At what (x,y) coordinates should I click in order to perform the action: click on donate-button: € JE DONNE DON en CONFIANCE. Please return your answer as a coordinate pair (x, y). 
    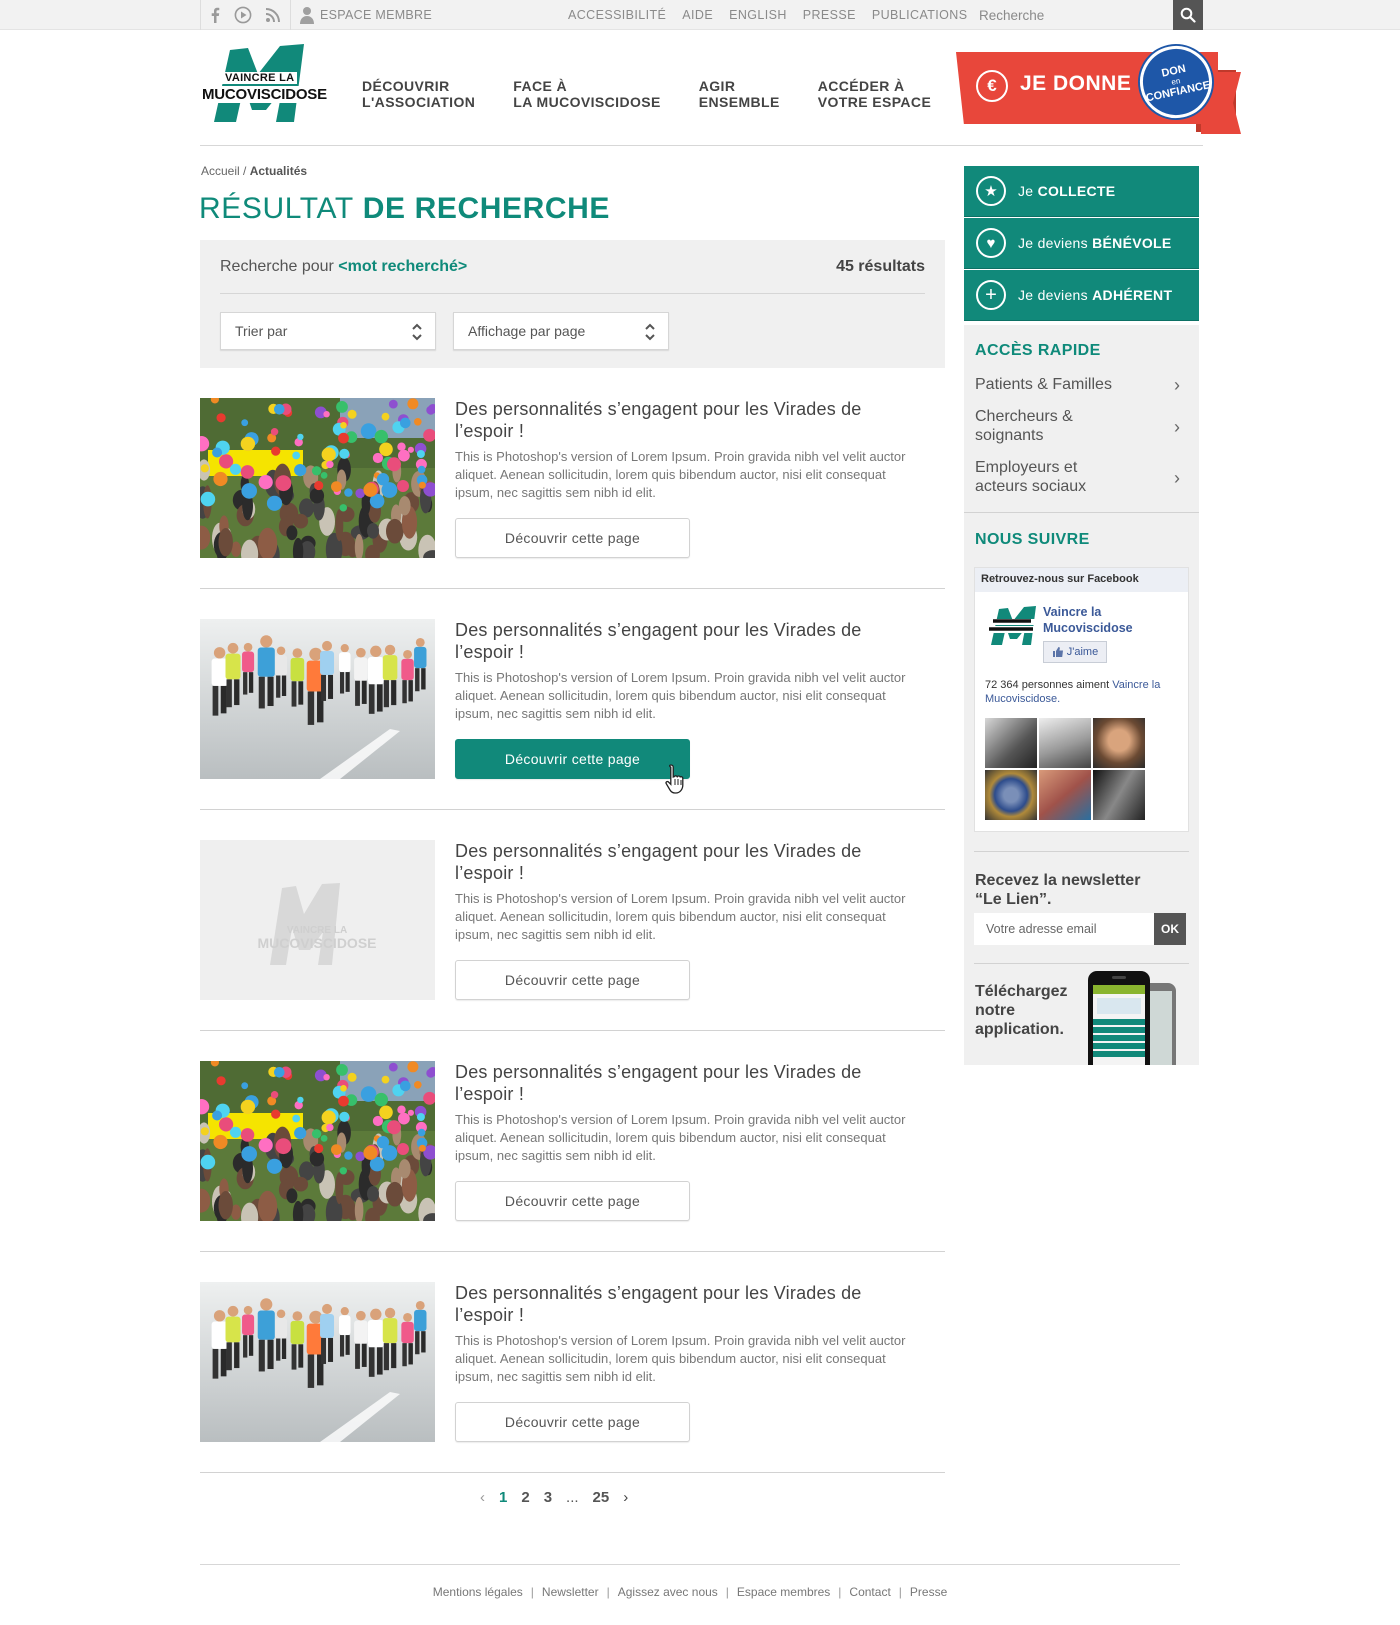
    Looking at the image, I should click on (1098, 87).